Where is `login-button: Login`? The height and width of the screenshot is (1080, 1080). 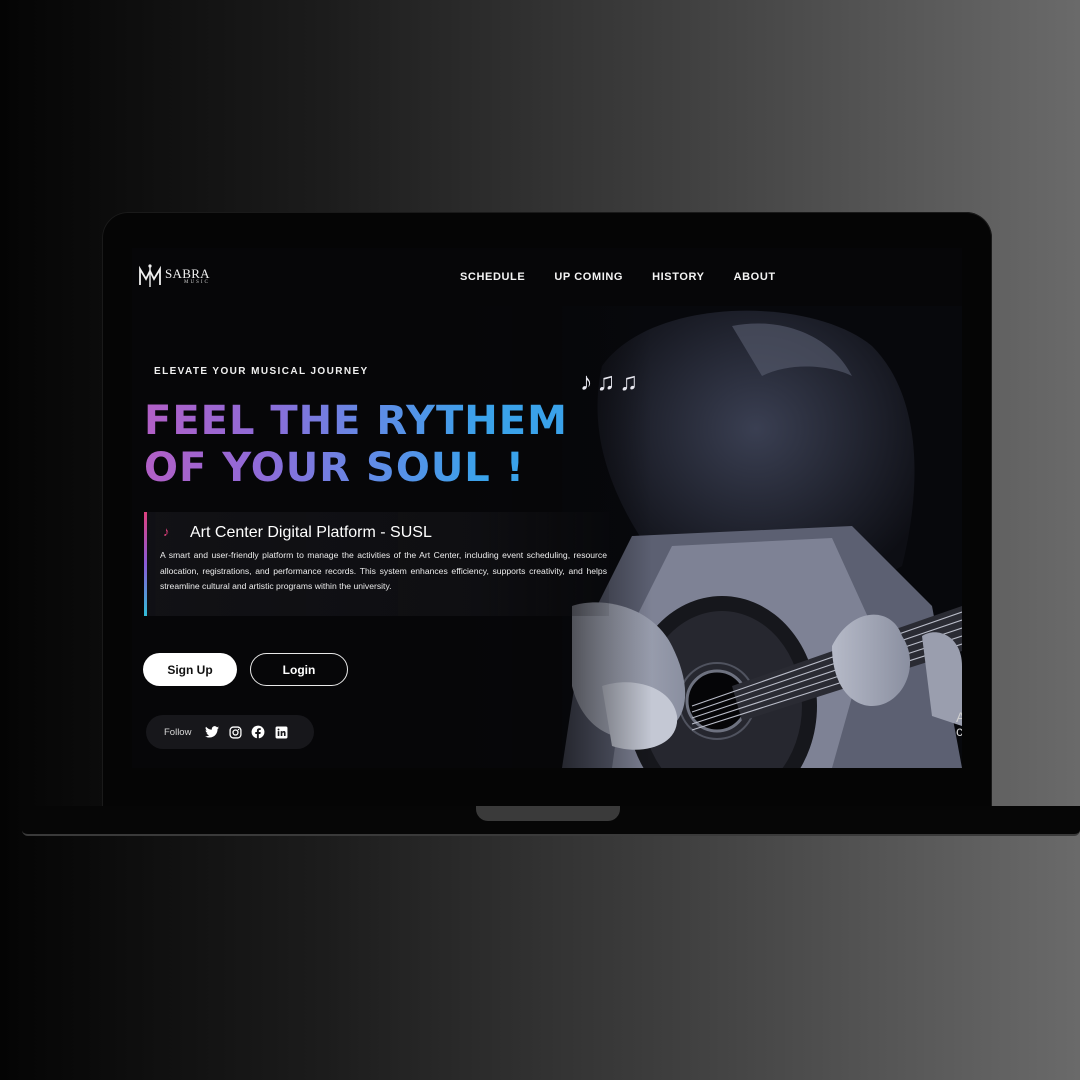 login-button: Login is located at coordinates (299, 669).